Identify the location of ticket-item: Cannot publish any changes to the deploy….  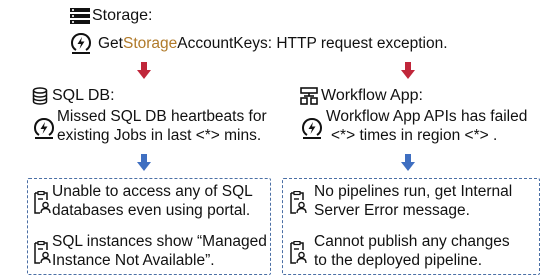
(411, 253).